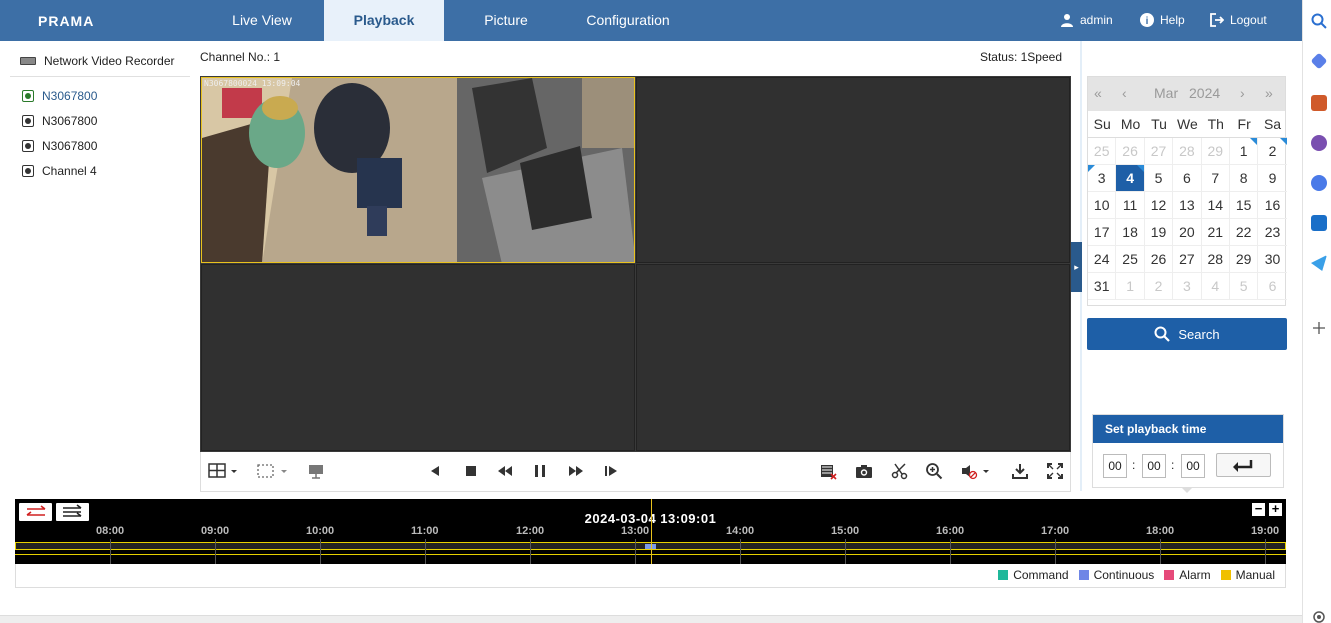 The height and width of the screenshot is (623, 1331). What do you see at coordinates (1020, 471) in the screenshot?
I see `download-icon` at bounding box center [1020, 471].